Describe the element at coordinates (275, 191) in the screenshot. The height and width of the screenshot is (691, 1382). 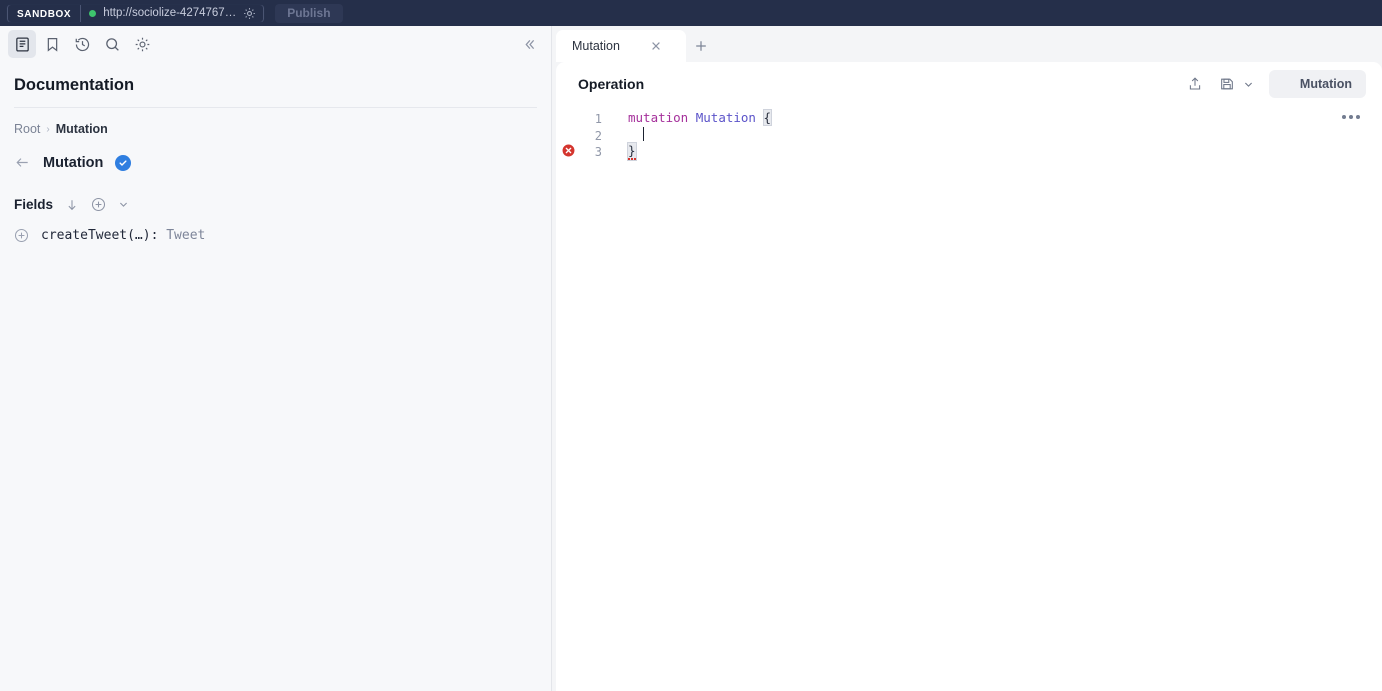
I see `fields-header: Fields` at that location.